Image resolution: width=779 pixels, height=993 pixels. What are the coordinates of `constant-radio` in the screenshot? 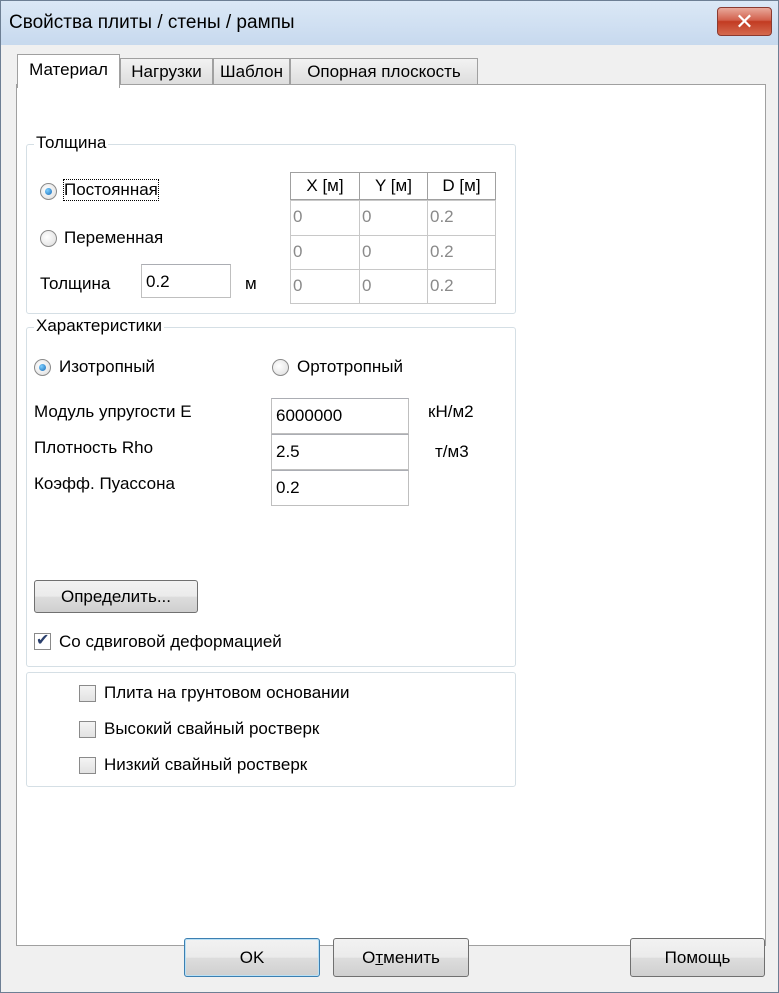 It's located at (48, 191).